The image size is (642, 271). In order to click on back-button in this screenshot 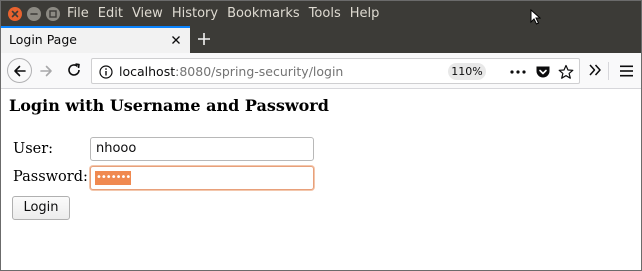, I will do `click(19, 70)`.